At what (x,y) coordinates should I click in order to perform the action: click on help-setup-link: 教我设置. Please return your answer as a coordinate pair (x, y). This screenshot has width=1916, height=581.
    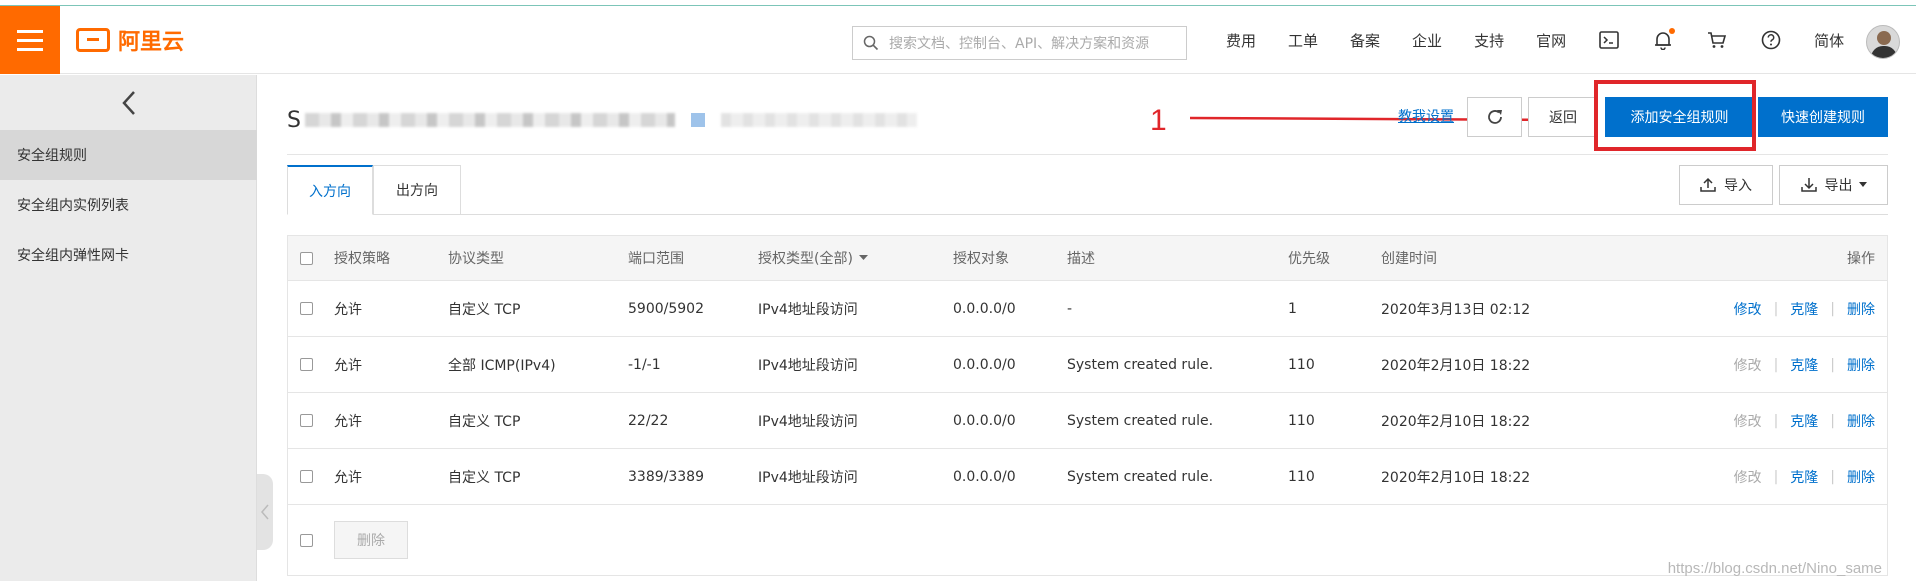
    Looking at the image, I should click on (1426, 116).